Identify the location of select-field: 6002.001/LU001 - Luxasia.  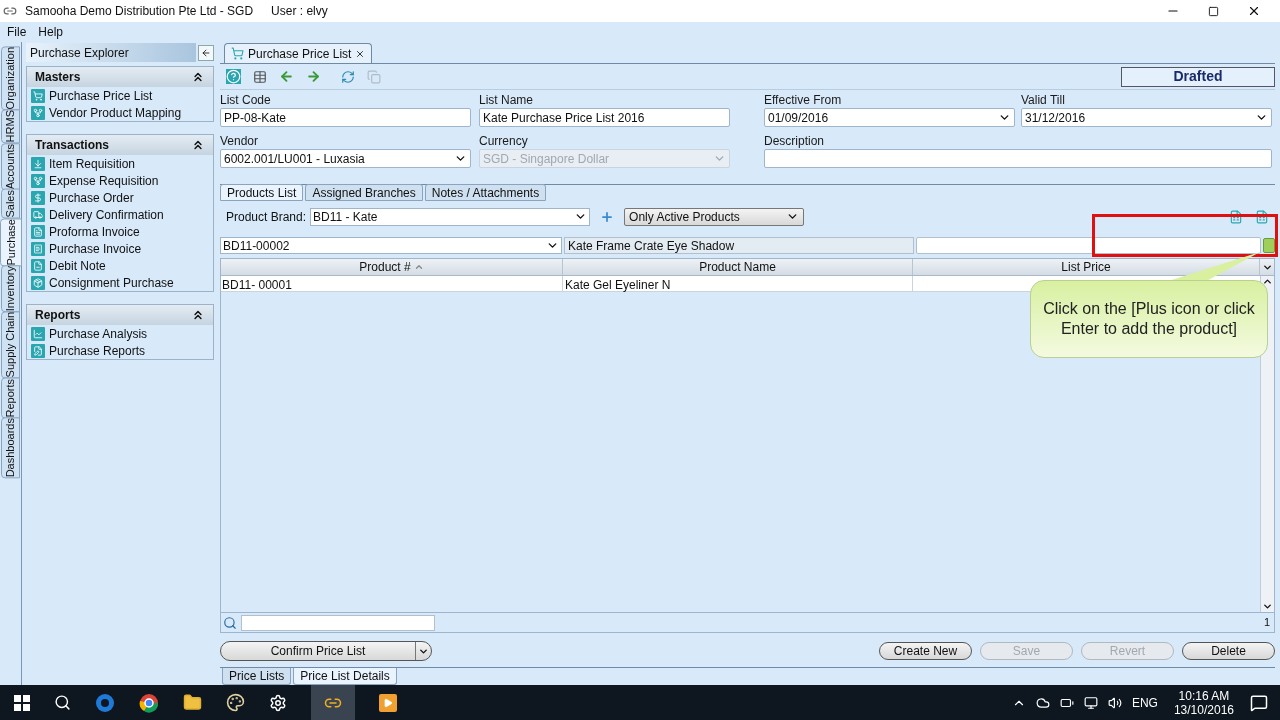
(345, 158).